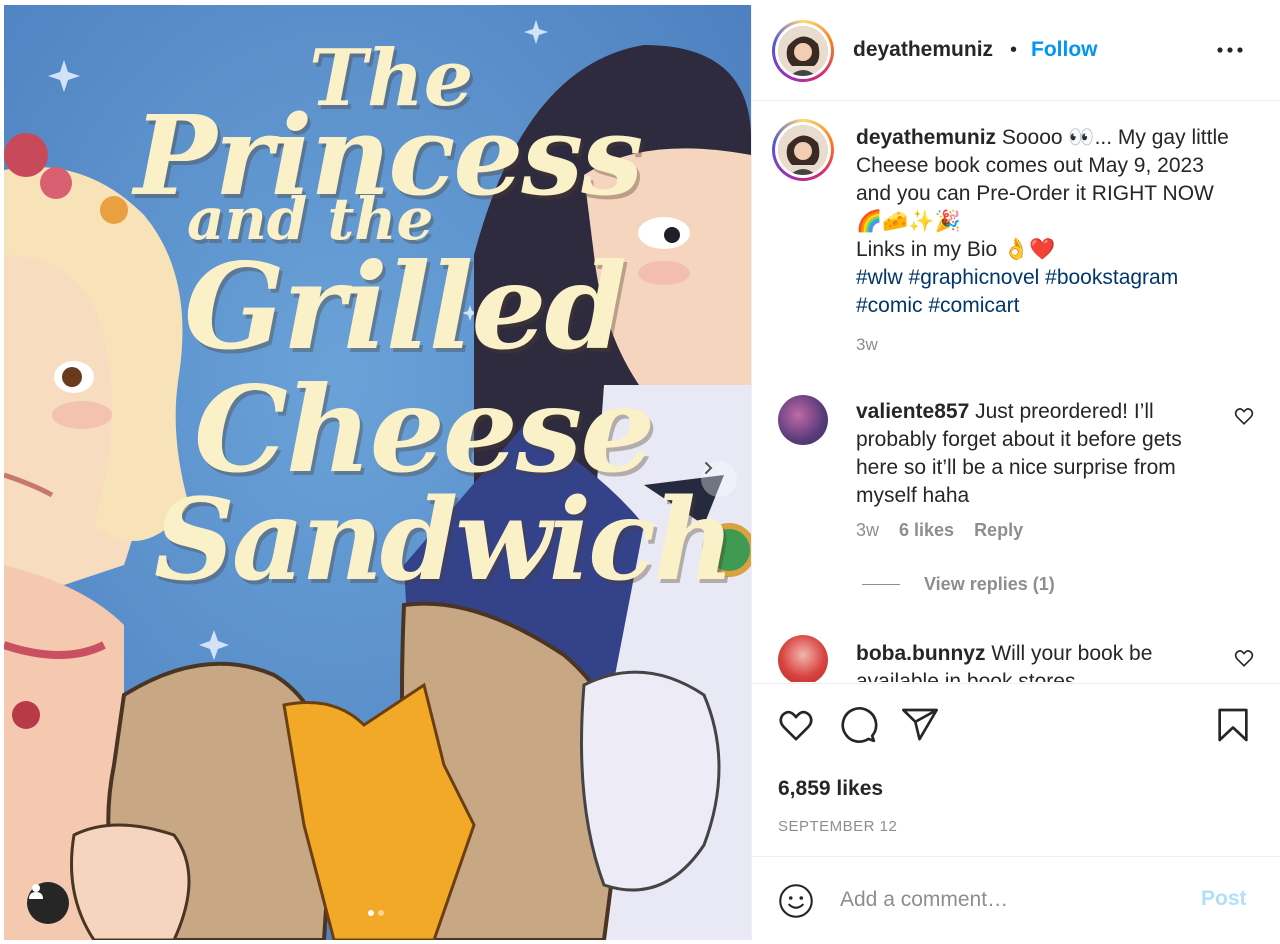  What do you see at coordinates (867, 345) in the screenshot?
I see `caption-timestamp: 3w` at bounding box center [867, 345].